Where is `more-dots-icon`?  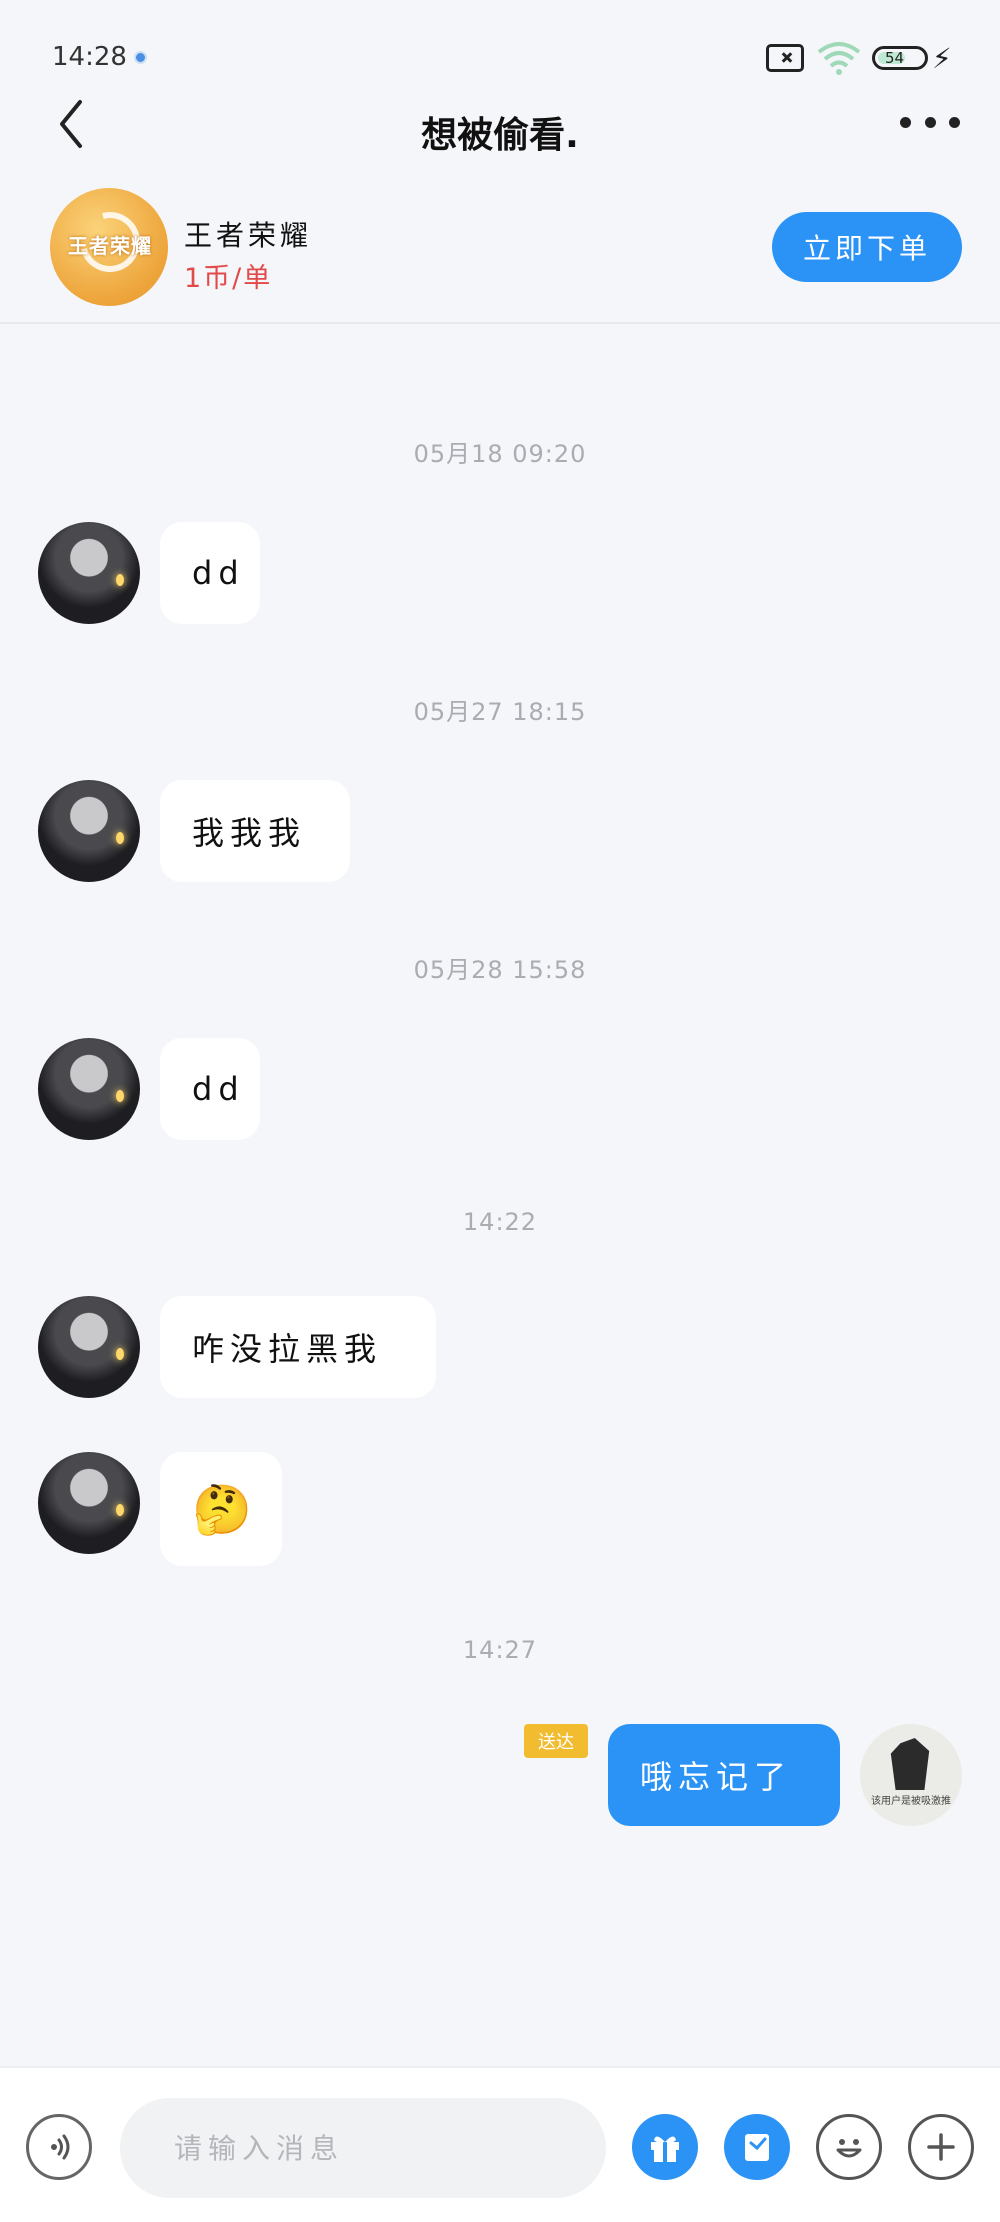
more-dots-icon is located at coordinates (930, 122).